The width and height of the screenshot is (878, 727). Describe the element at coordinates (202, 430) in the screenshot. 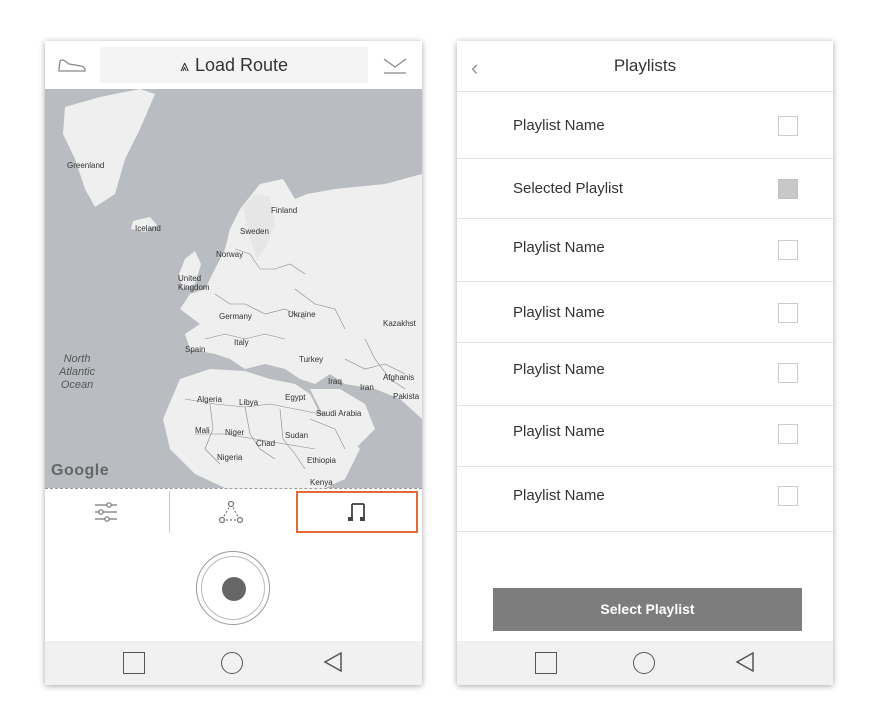

I see `map-label-mali: Mali` at that location.